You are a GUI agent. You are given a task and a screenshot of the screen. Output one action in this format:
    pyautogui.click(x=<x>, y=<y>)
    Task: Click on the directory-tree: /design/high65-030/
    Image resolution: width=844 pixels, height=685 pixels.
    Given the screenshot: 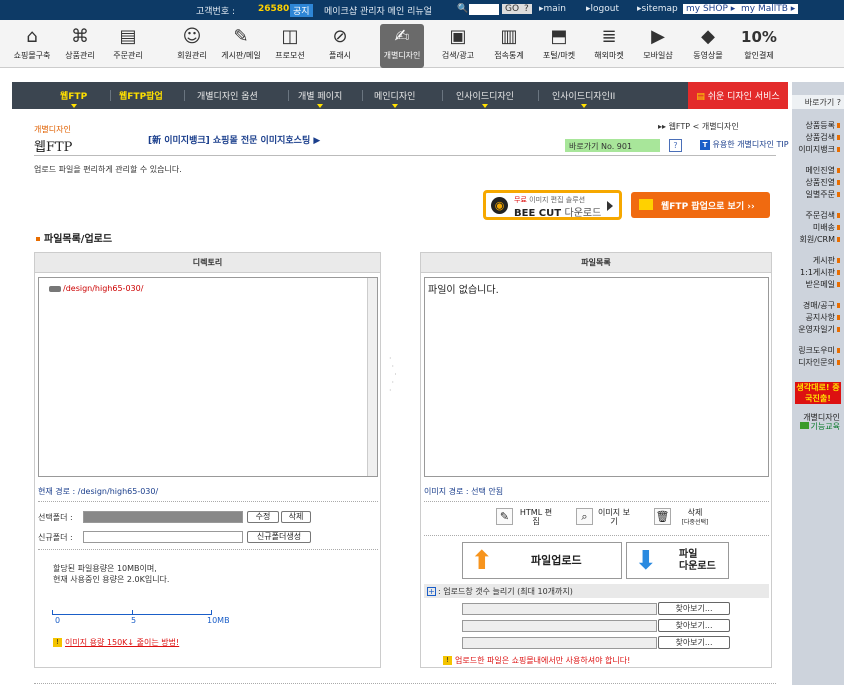 What is the action you would take?
    pyautogui.click(x=208, y=377)
    